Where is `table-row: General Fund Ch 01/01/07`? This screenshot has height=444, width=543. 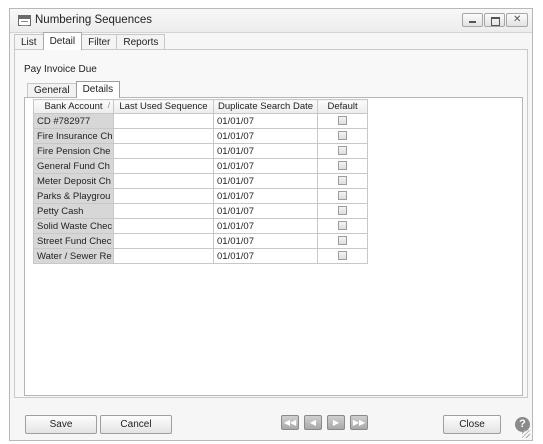 table-row: General Fund Ch 01/01/07 is located at coordinates (201, 166).